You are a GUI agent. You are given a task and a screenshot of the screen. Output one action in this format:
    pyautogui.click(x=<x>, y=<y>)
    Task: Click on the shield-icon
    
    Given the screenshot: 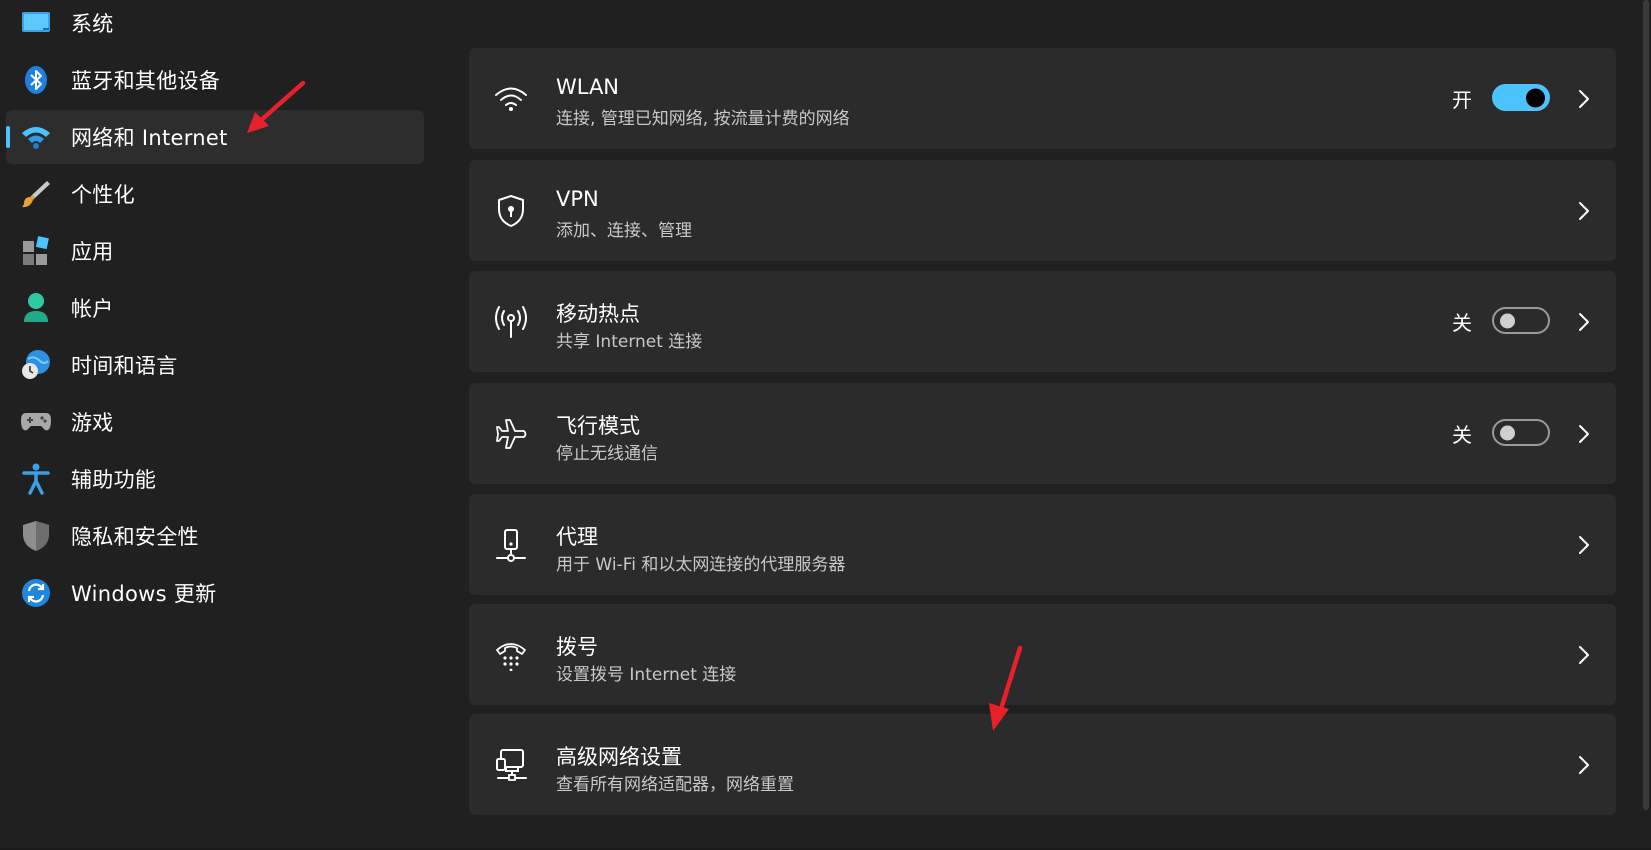 What is the action you would take?
    pyautogui.click(x=36, y=536)
    